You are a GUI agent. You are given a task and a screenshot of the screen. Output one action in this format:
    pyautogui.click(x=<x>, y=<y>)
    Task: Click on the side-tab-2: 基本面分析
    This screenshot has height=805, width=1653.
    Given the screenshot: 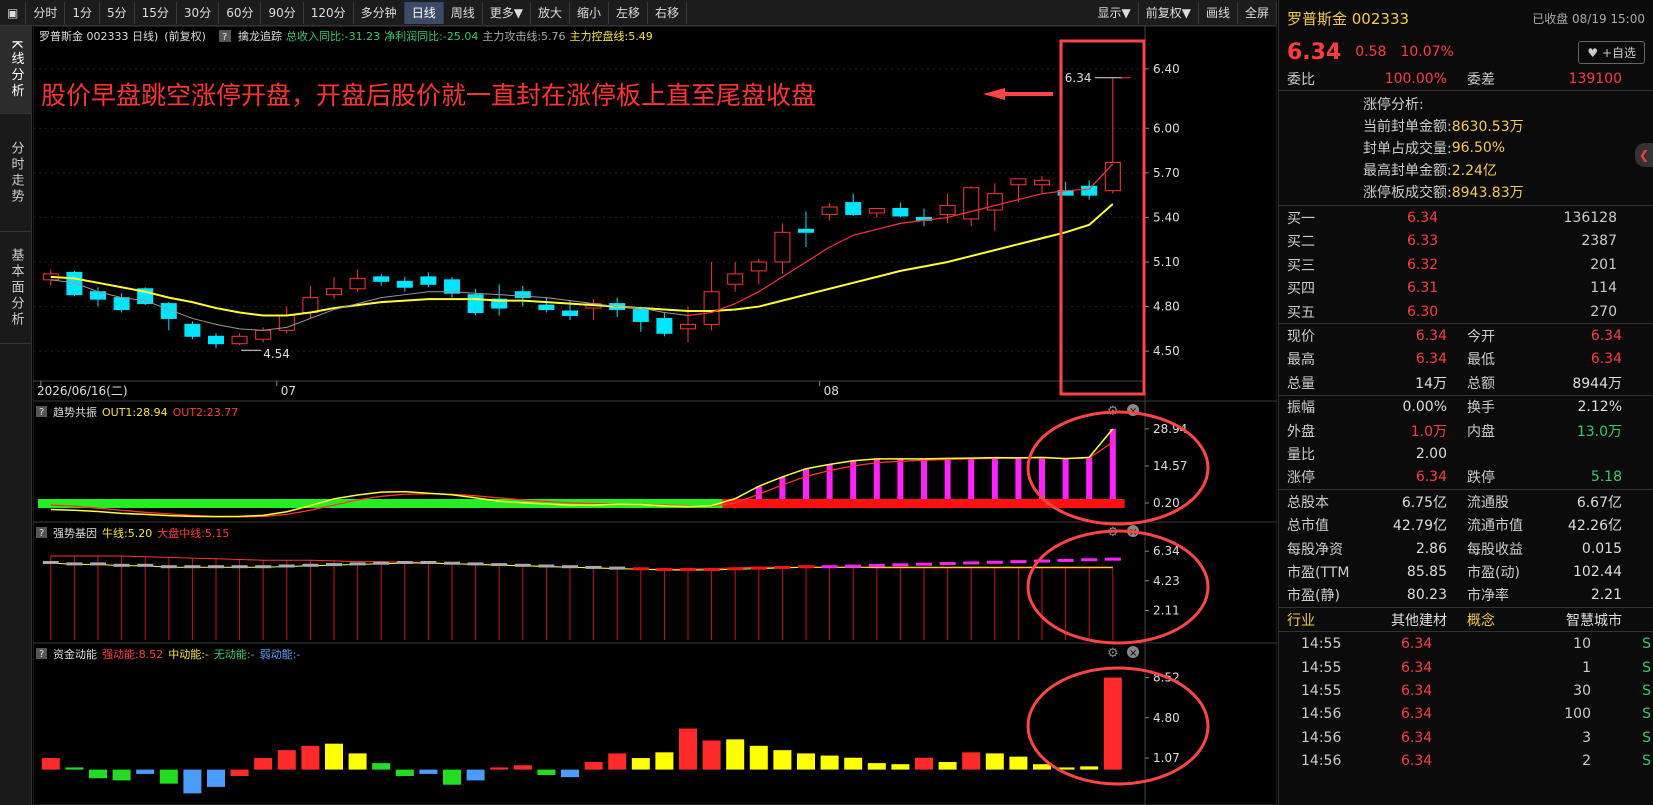 What is the action you would take?
    pyautogui.click(x=16, y=288)
    